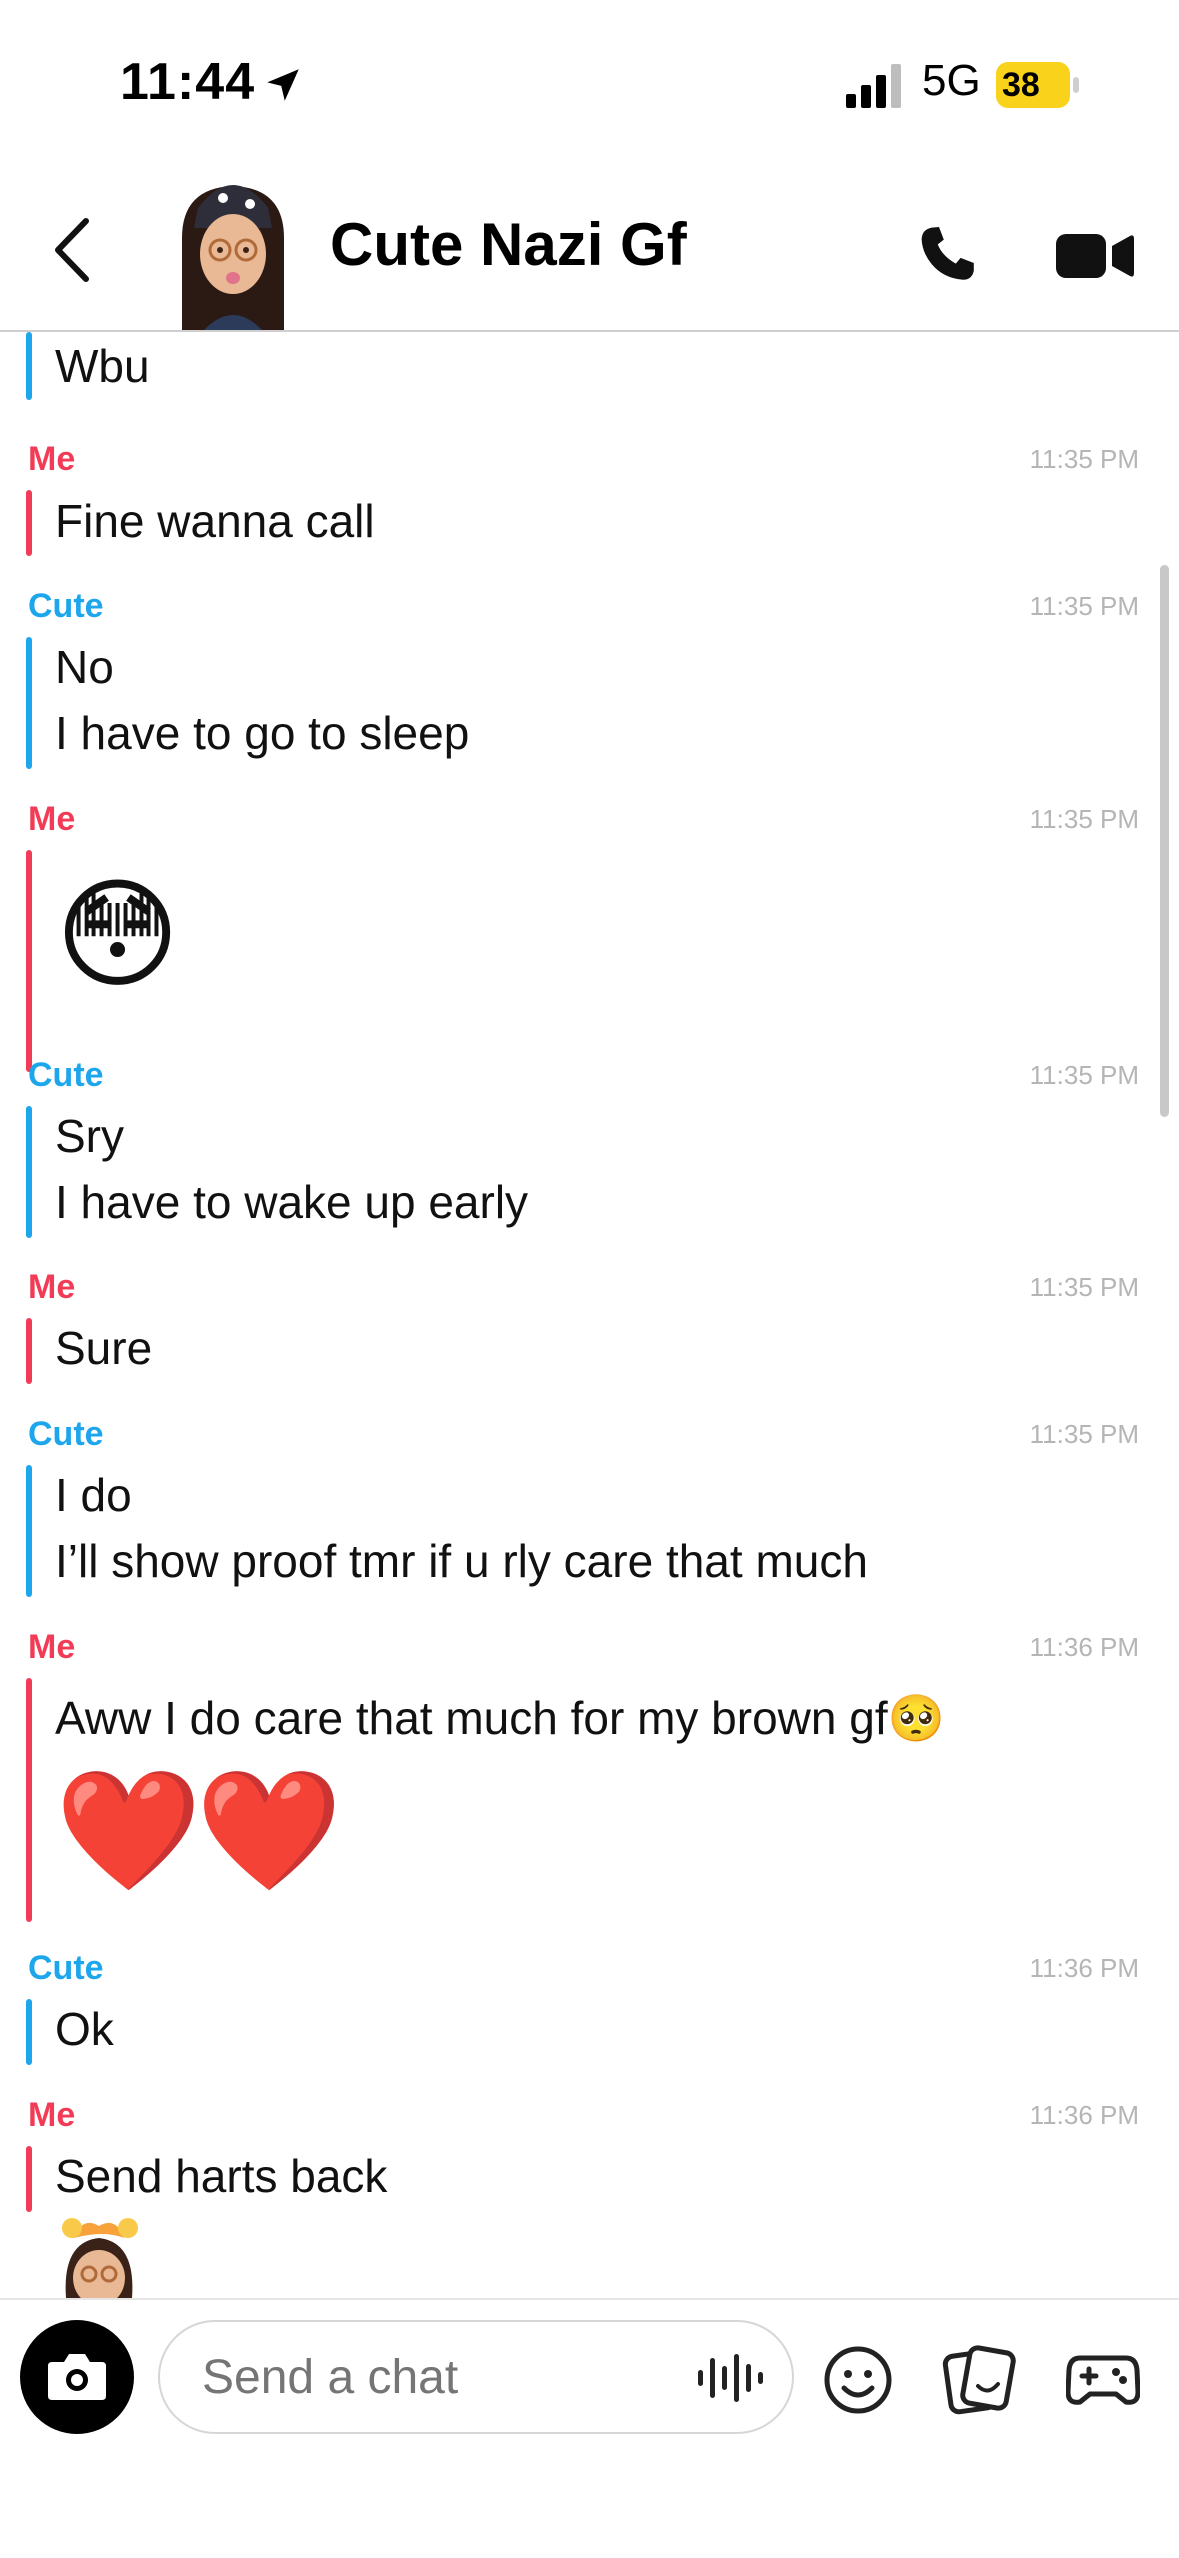 The width and height of the screenshot is (1179, 2558). What do you see at coordinates (589, 2428) in the screenshot?
I see `composer-bar` at bounding box center [589, 2428].